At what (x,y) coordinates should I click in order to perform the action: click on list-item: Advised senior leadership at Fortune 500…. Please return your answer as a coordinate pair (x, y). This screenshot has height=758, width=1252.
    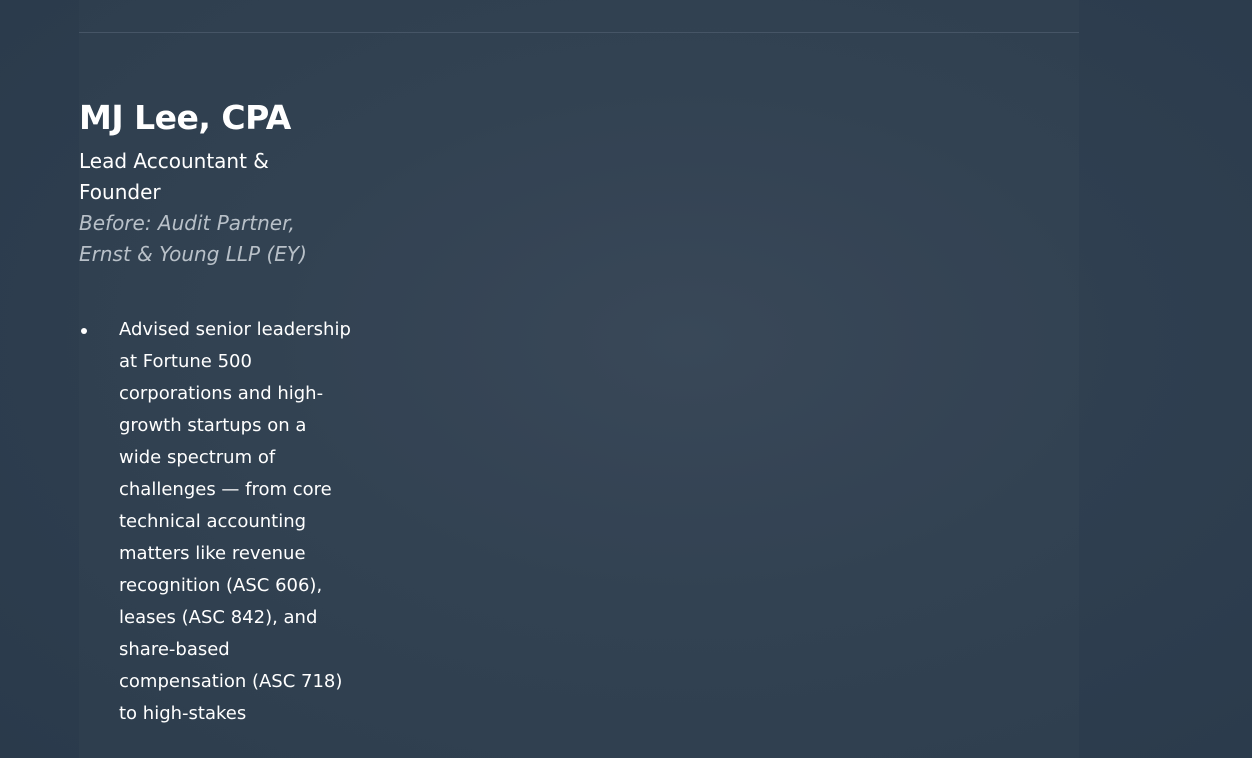
    Looking at the image, I should click on (215, 522).